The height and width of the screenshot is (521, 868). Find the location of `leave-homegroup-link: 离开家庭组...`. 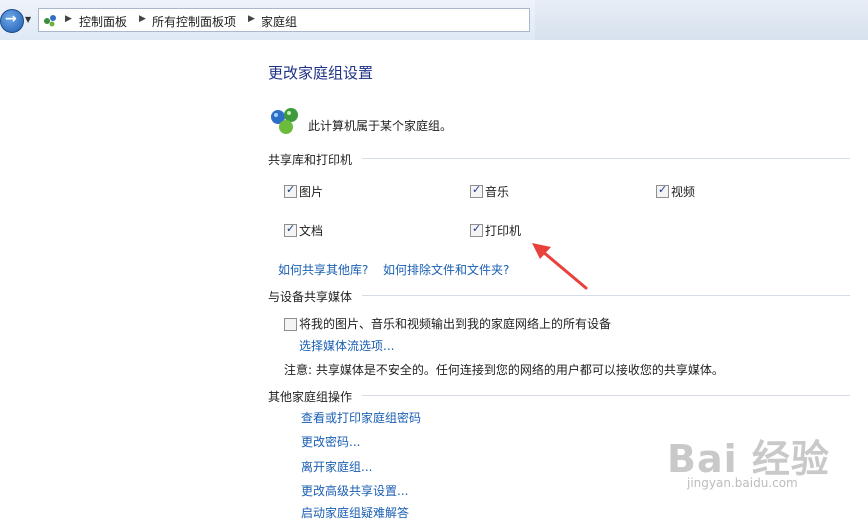

leave-homegroup-link: 离开家庭组... is located at coordinates (336, 466).